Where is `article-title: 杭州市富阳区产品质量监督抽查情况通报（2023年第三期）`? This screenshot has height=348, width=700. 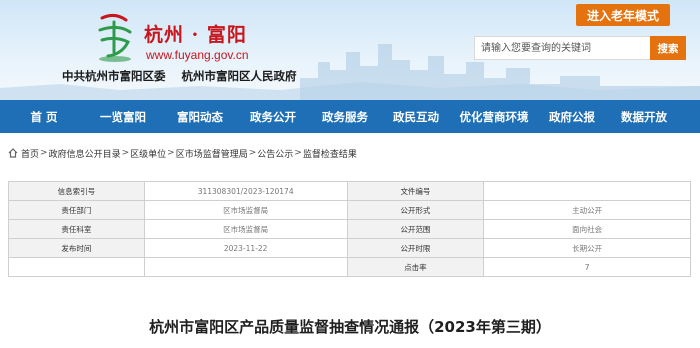 article-title: 杭州市富阳区产品质量监督抽查情况通报（2023年第三期） is located at coordinates (350, 327).